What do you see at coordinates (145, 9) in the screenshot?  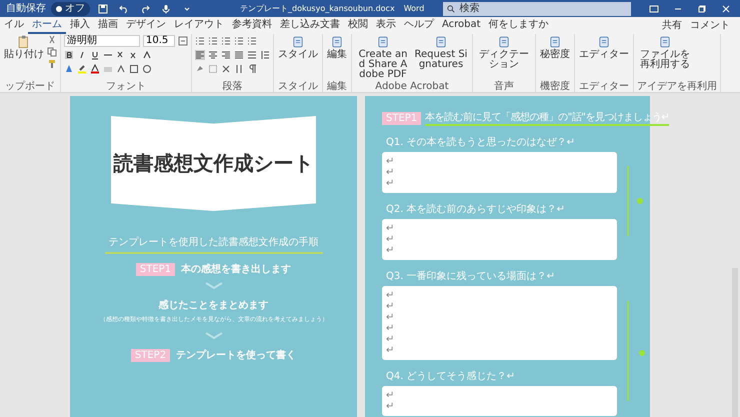 I see `redo-icon` at bounding box center [145, 9].